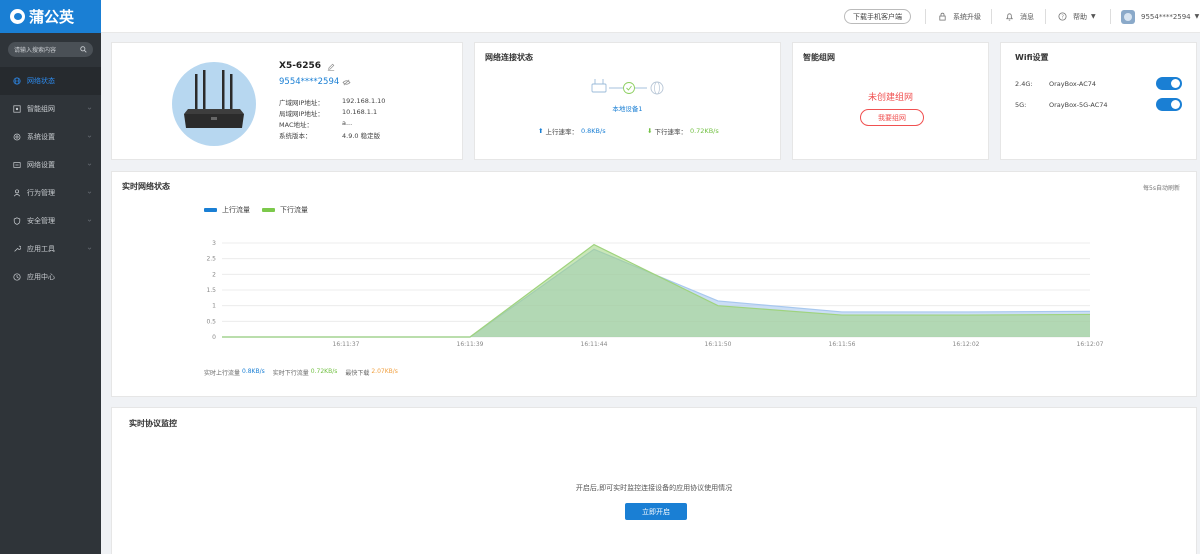 Image resolution: width=1200 pixels, height=554 pixels. Describe the element at coordinates (324, 371) in the screenshot. I see `down-summary-value: 0.72KB/s` at that location.